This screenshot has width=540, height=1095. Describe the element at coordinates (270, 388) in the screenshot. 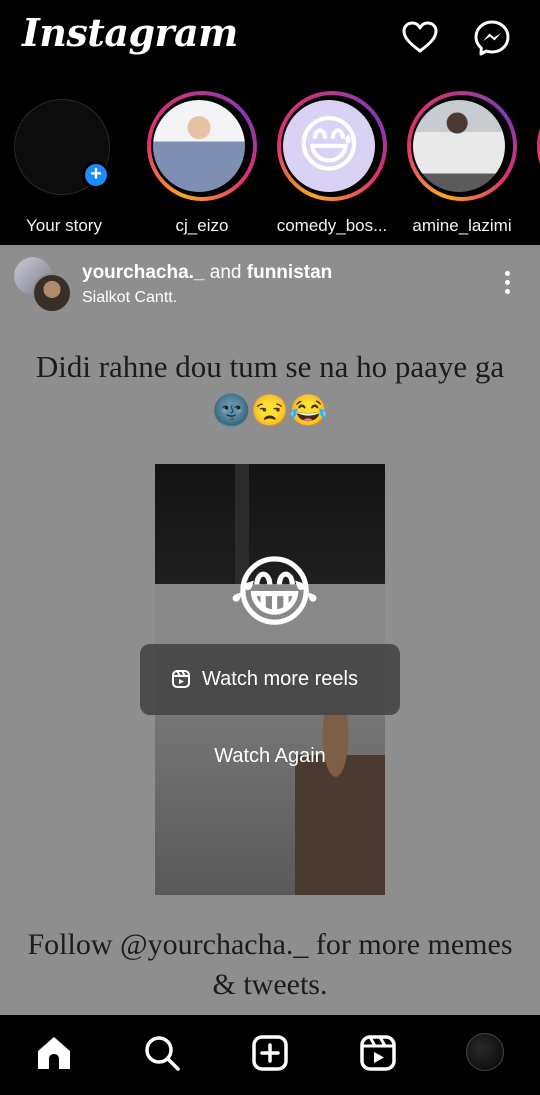

I see `post-caption-top: Didi rahne dou tum se na ho paaye ga 🌚😒😂` at that location.